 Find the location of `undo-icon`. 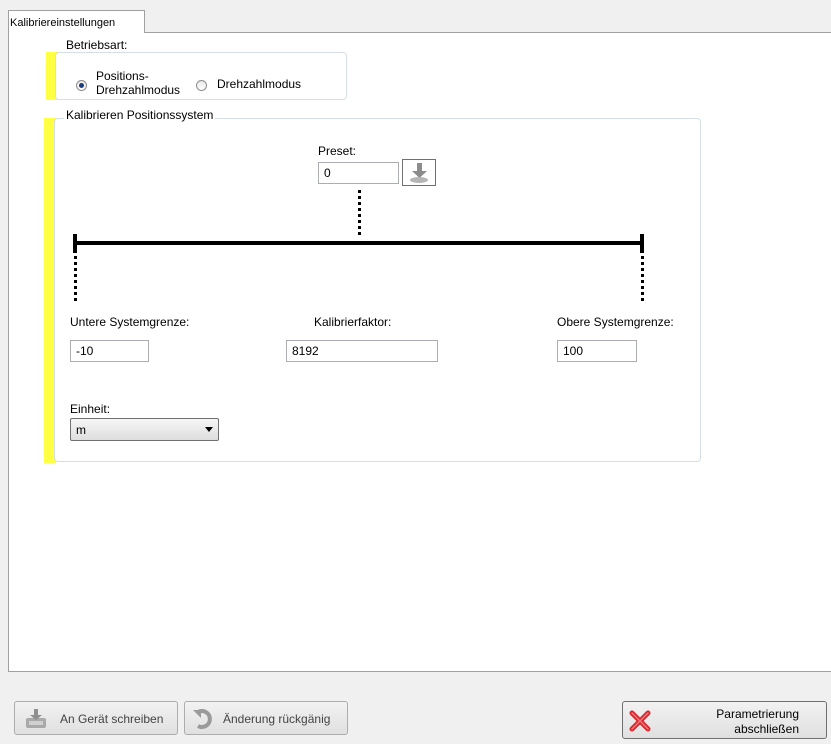

undo-icon is located at coordinates (202, 719).